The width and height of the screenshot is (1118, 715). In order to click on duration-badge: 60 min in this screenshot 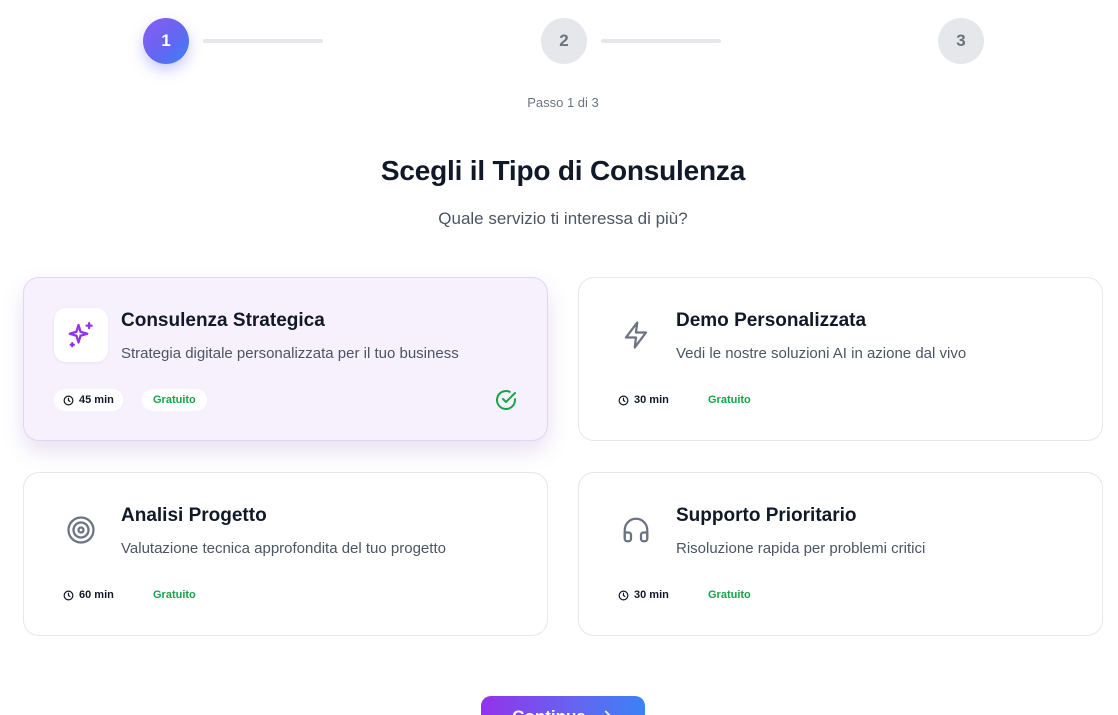, I will do `click(88, 595)`.